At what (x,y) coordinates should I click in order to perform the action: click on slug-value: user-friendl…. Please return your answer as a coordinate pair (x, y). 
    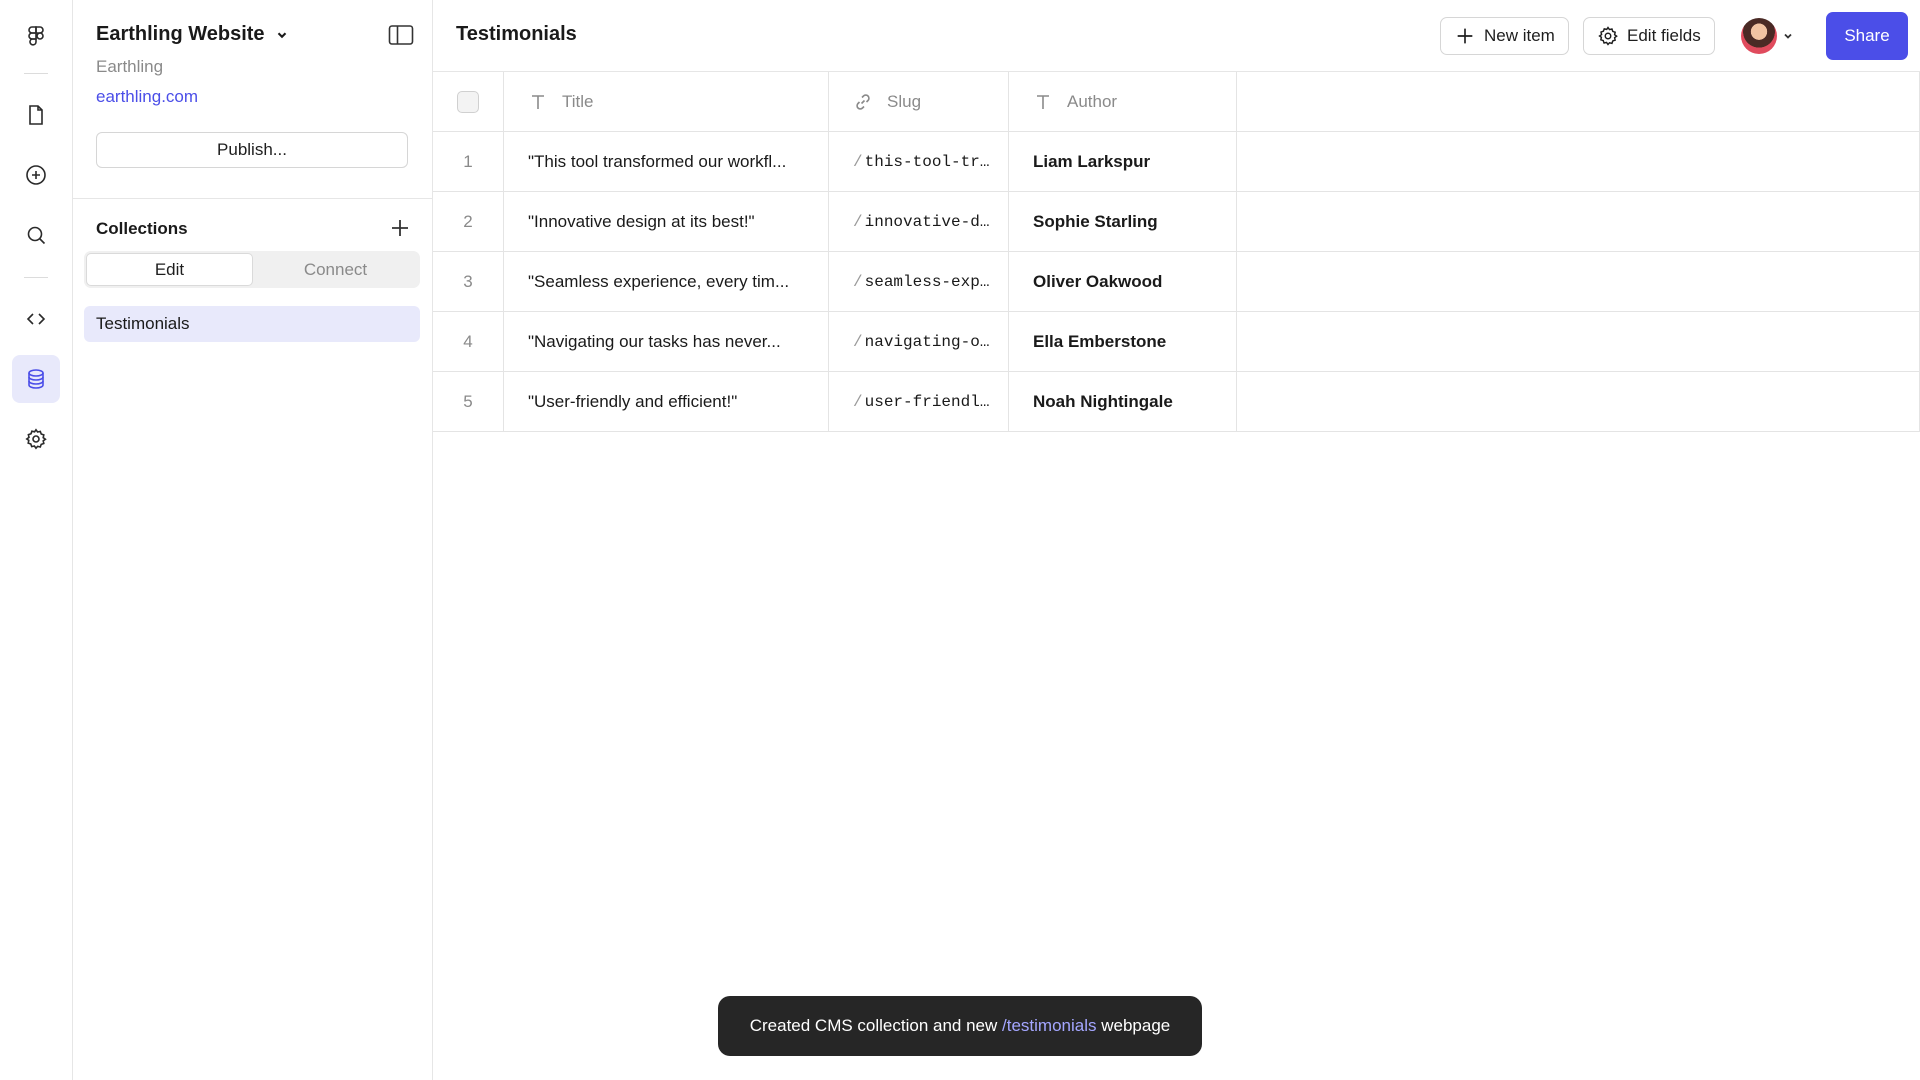
    Looking at the image, I should click on (927, 402).